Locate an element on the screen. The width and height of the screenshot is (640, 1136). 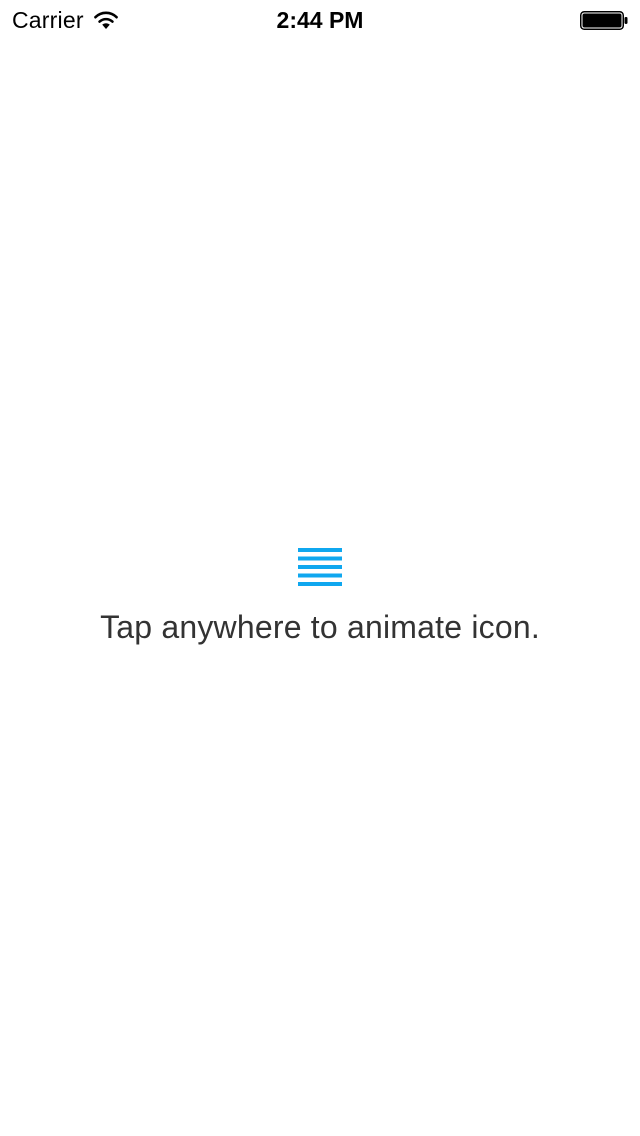
battery-fill is located at coordinates (602, 20).